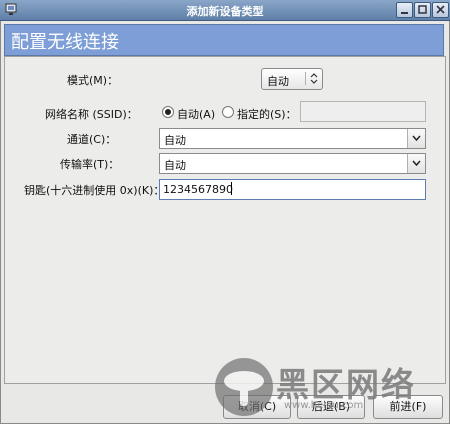  I want to click on key-input: 1234567890, so click(292, 189).